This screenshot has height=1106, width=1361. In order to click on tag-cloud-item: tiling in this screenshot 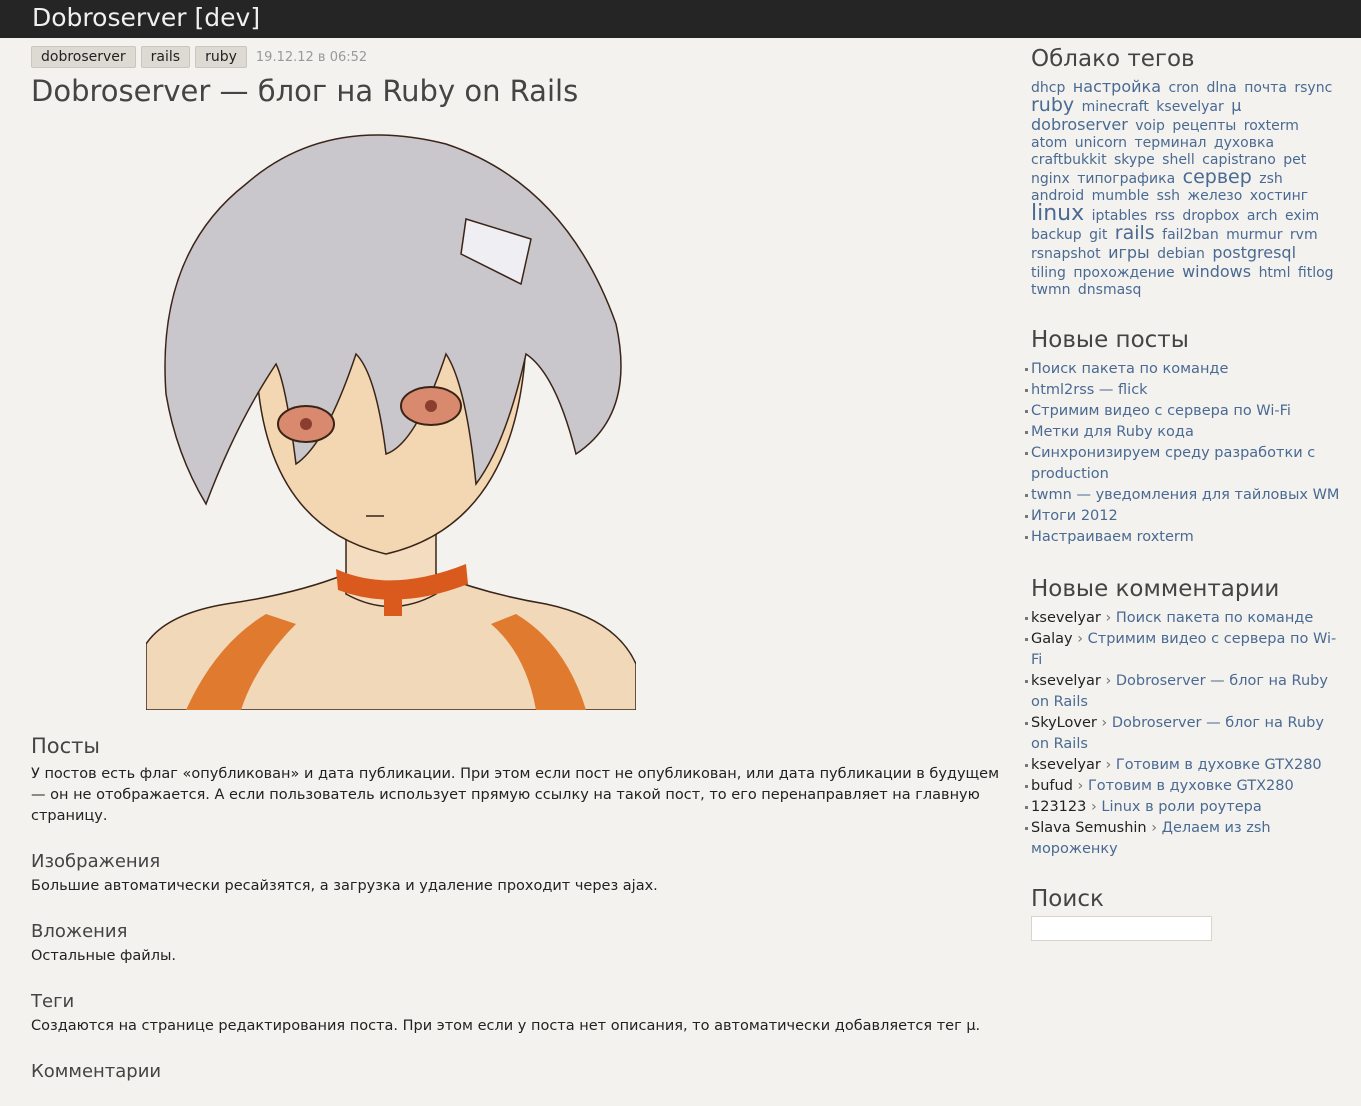, I will do `click(1048, 273)`.